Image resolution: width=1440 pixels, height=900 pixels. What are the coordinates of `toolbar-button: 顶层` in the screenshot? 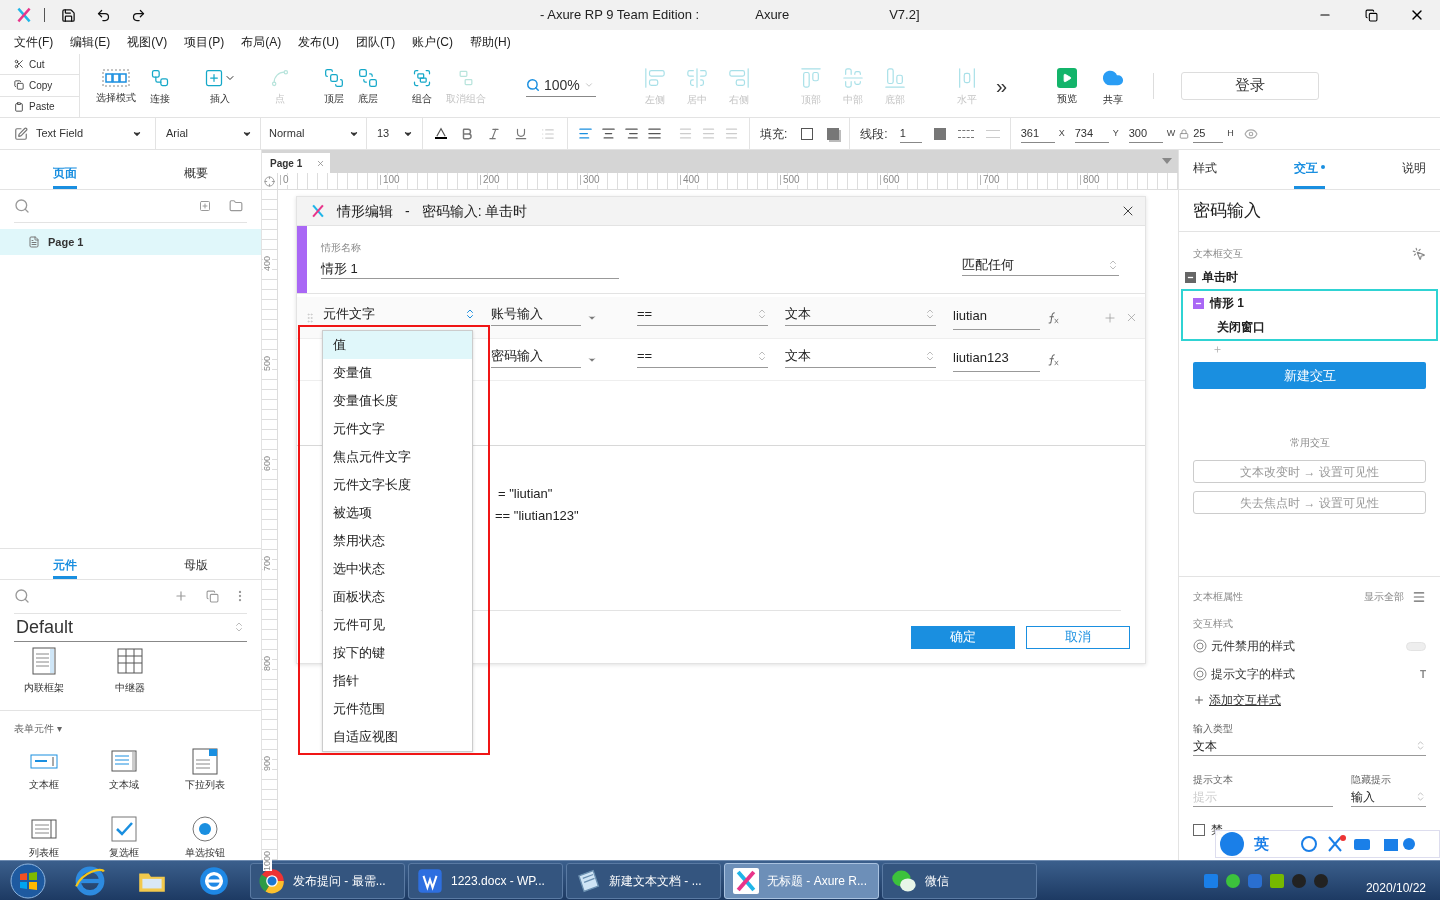 It's located at (334, 85).